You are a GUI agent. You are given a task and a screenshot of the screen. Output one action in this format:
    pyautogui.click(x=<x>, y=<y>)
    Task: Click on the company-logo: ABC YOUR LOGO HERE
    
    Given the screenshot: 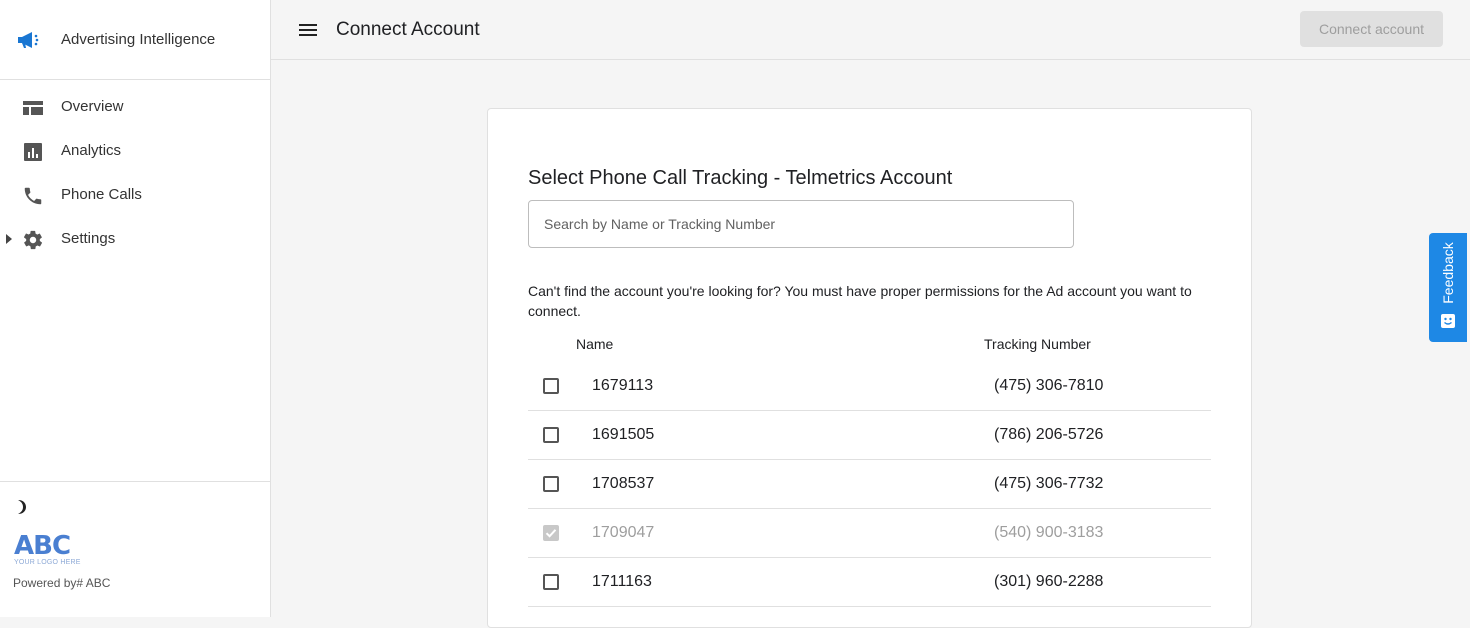 What is the action you would take?
    pyautogui.click(x=59, y=551)
    